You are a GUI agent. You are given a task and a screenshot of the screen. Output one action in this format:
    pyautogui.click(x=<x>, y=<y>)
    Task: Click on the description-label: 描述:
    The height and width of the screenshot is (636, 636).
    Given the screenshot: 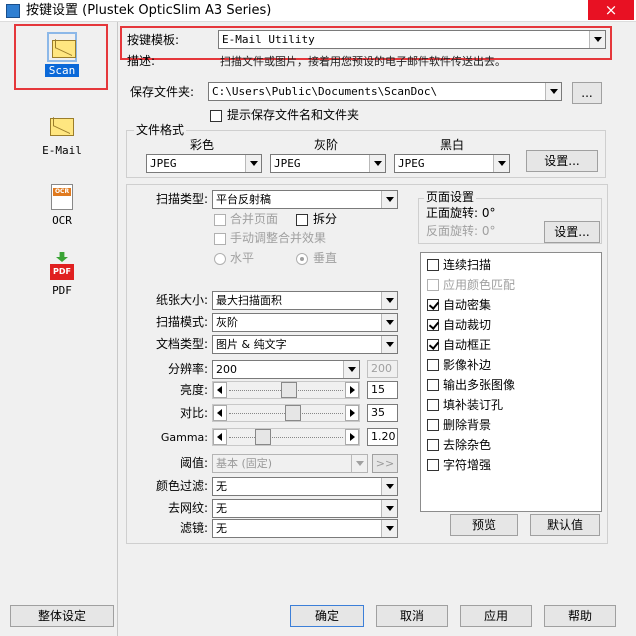 What is the action you would take?
    pyautogui.click(x=141, y=61)
    